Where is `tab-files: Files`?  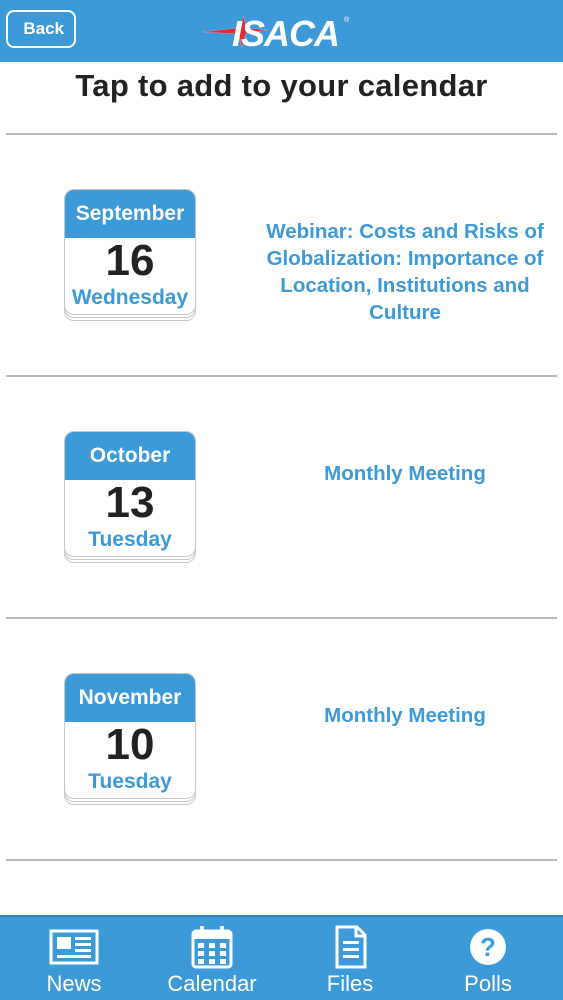
tab-files: Files is located at coordinates (350, 958).